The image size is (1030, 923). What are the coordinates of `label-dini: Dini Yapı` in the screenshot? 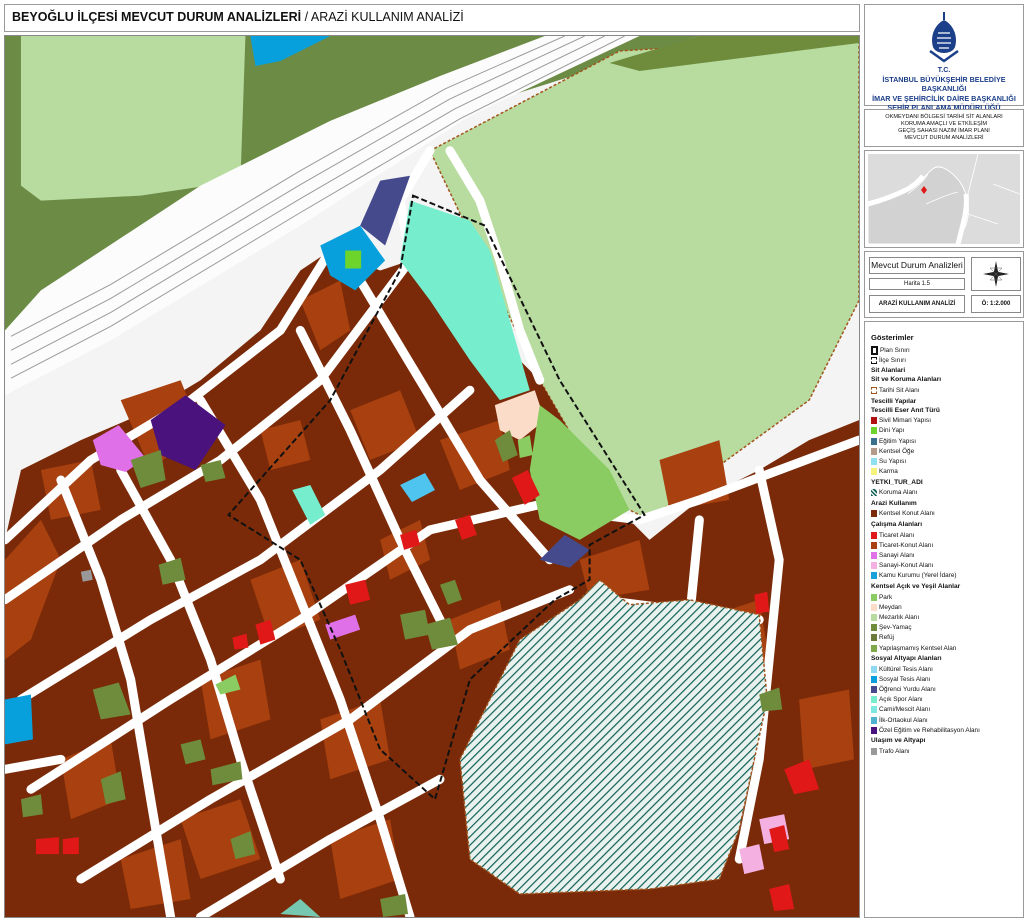 It's located at (892, 431).